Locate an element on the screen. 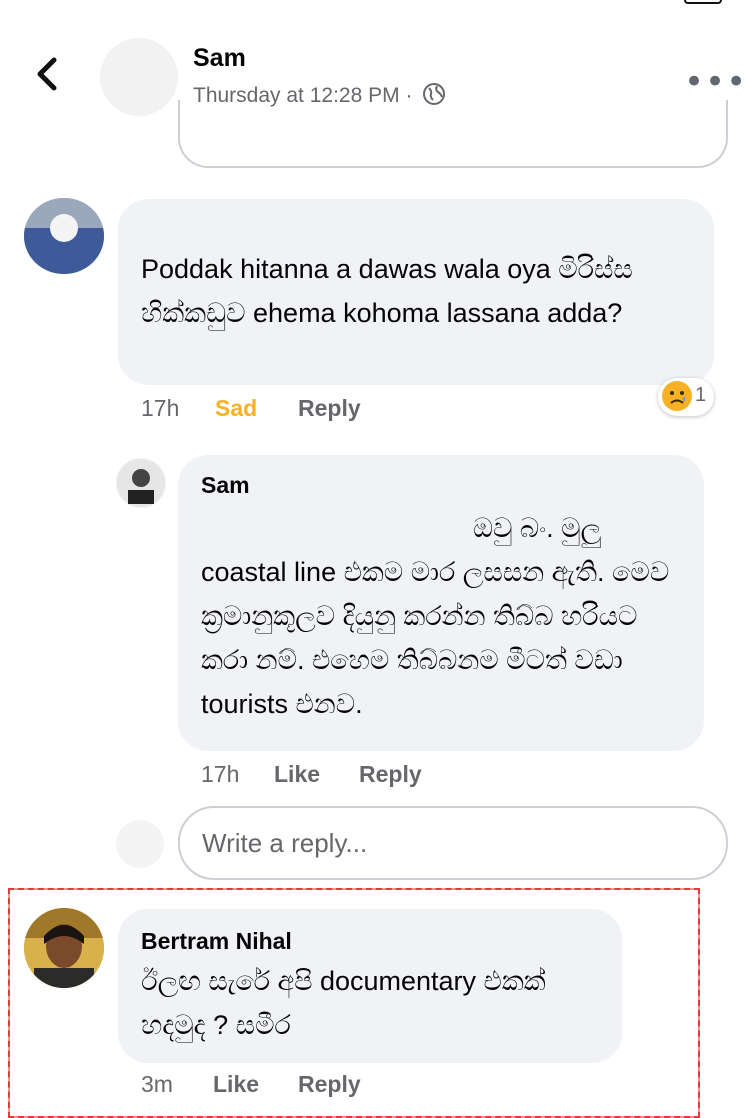 The image size is (750, 1118). comment-meta: 17h Like Reply is located at coordinates (401, 776).